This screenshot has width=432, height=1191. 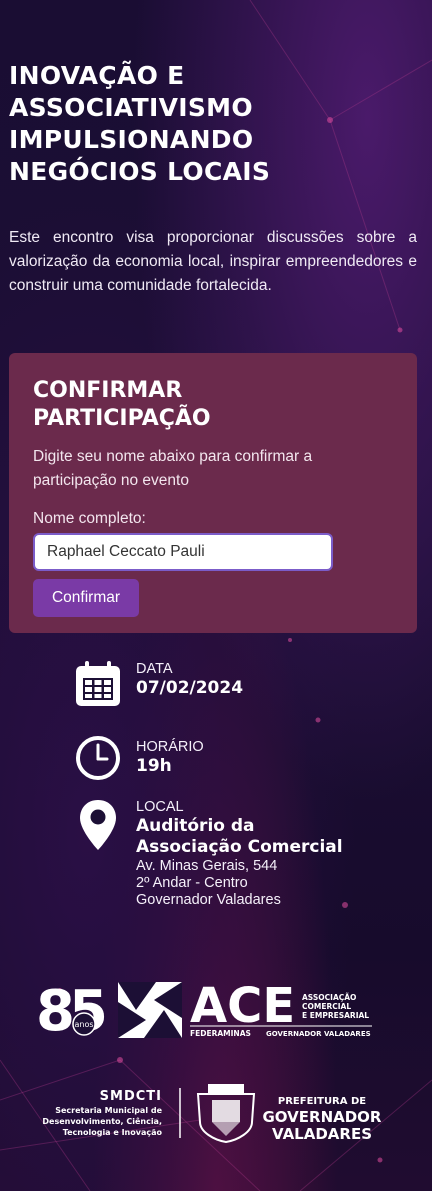 I want to click on location-label: LOCAL, so click(x=160, y=807).